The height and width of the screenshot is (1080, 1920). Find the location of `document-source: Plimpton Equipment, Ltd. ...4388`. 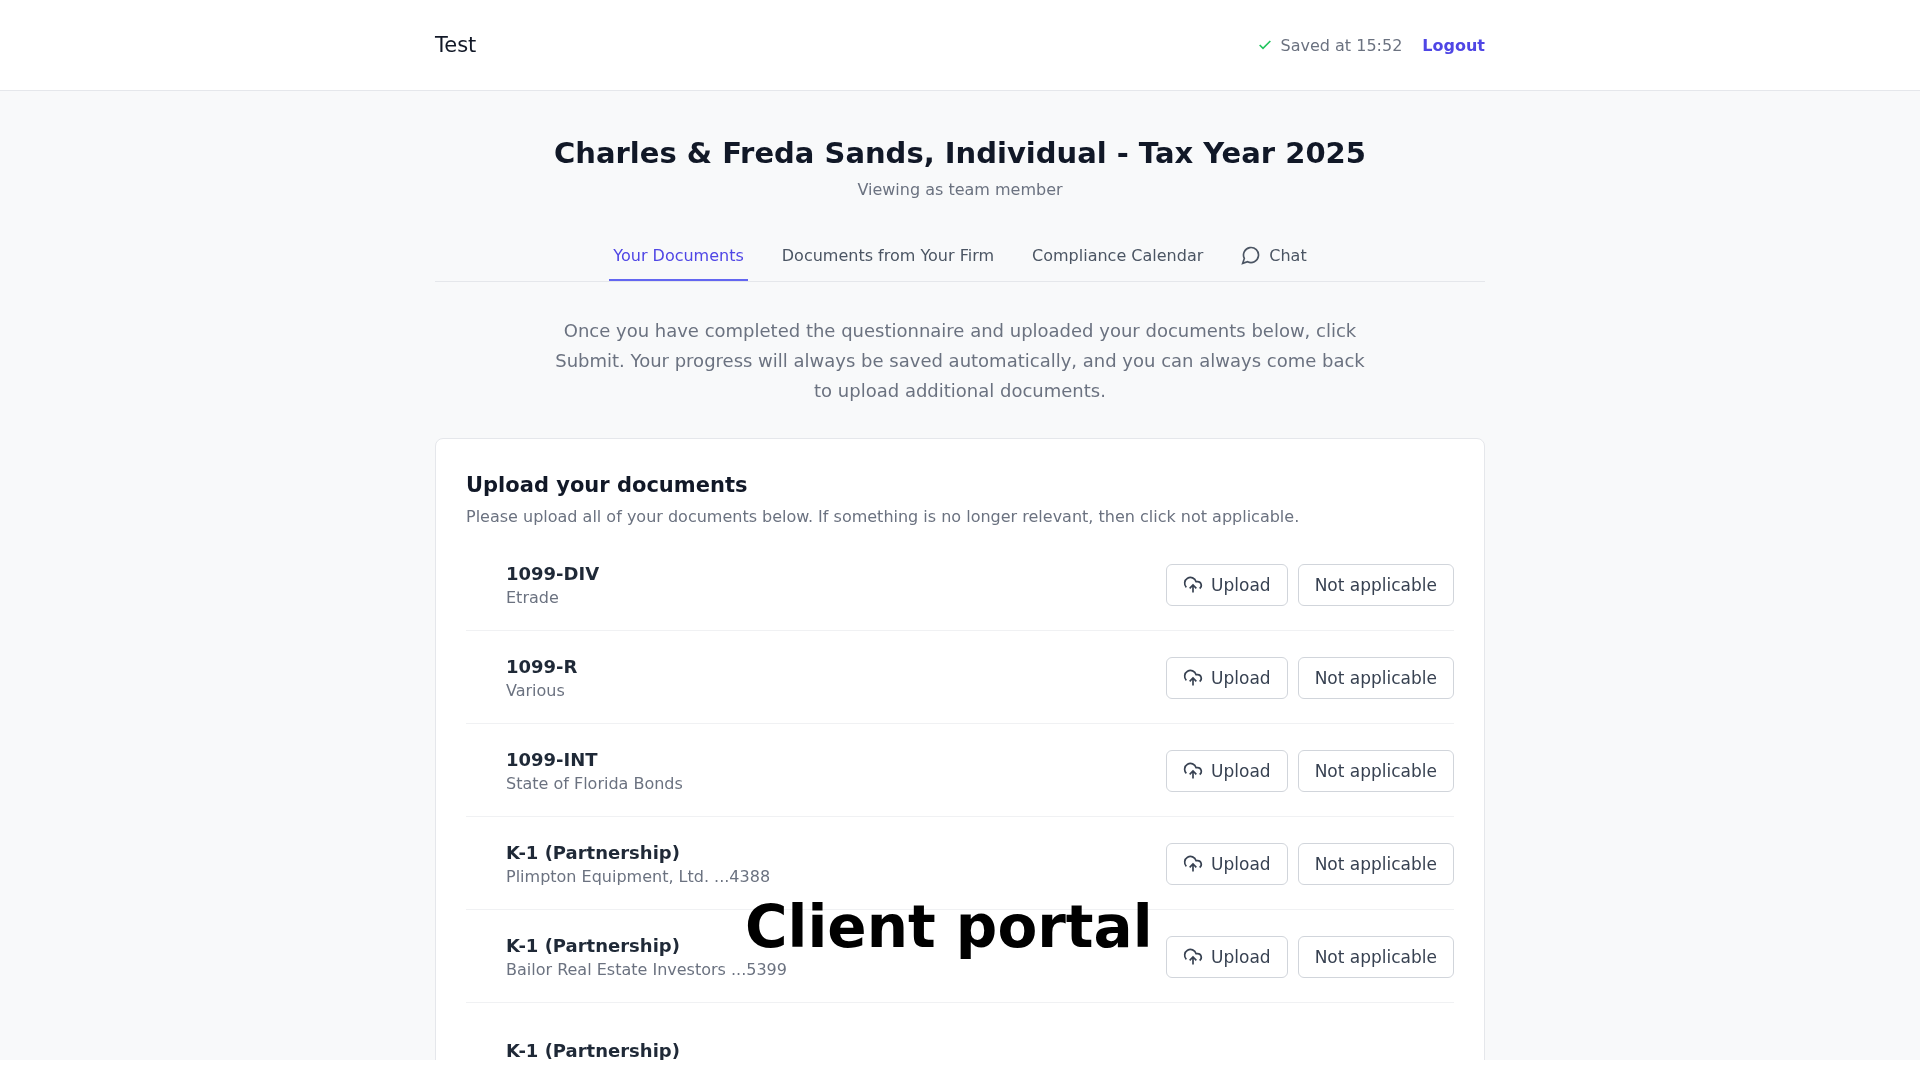

document-source: Plimpton Equipment, Ltd. ...4388 is located at coordinates (638, 876).